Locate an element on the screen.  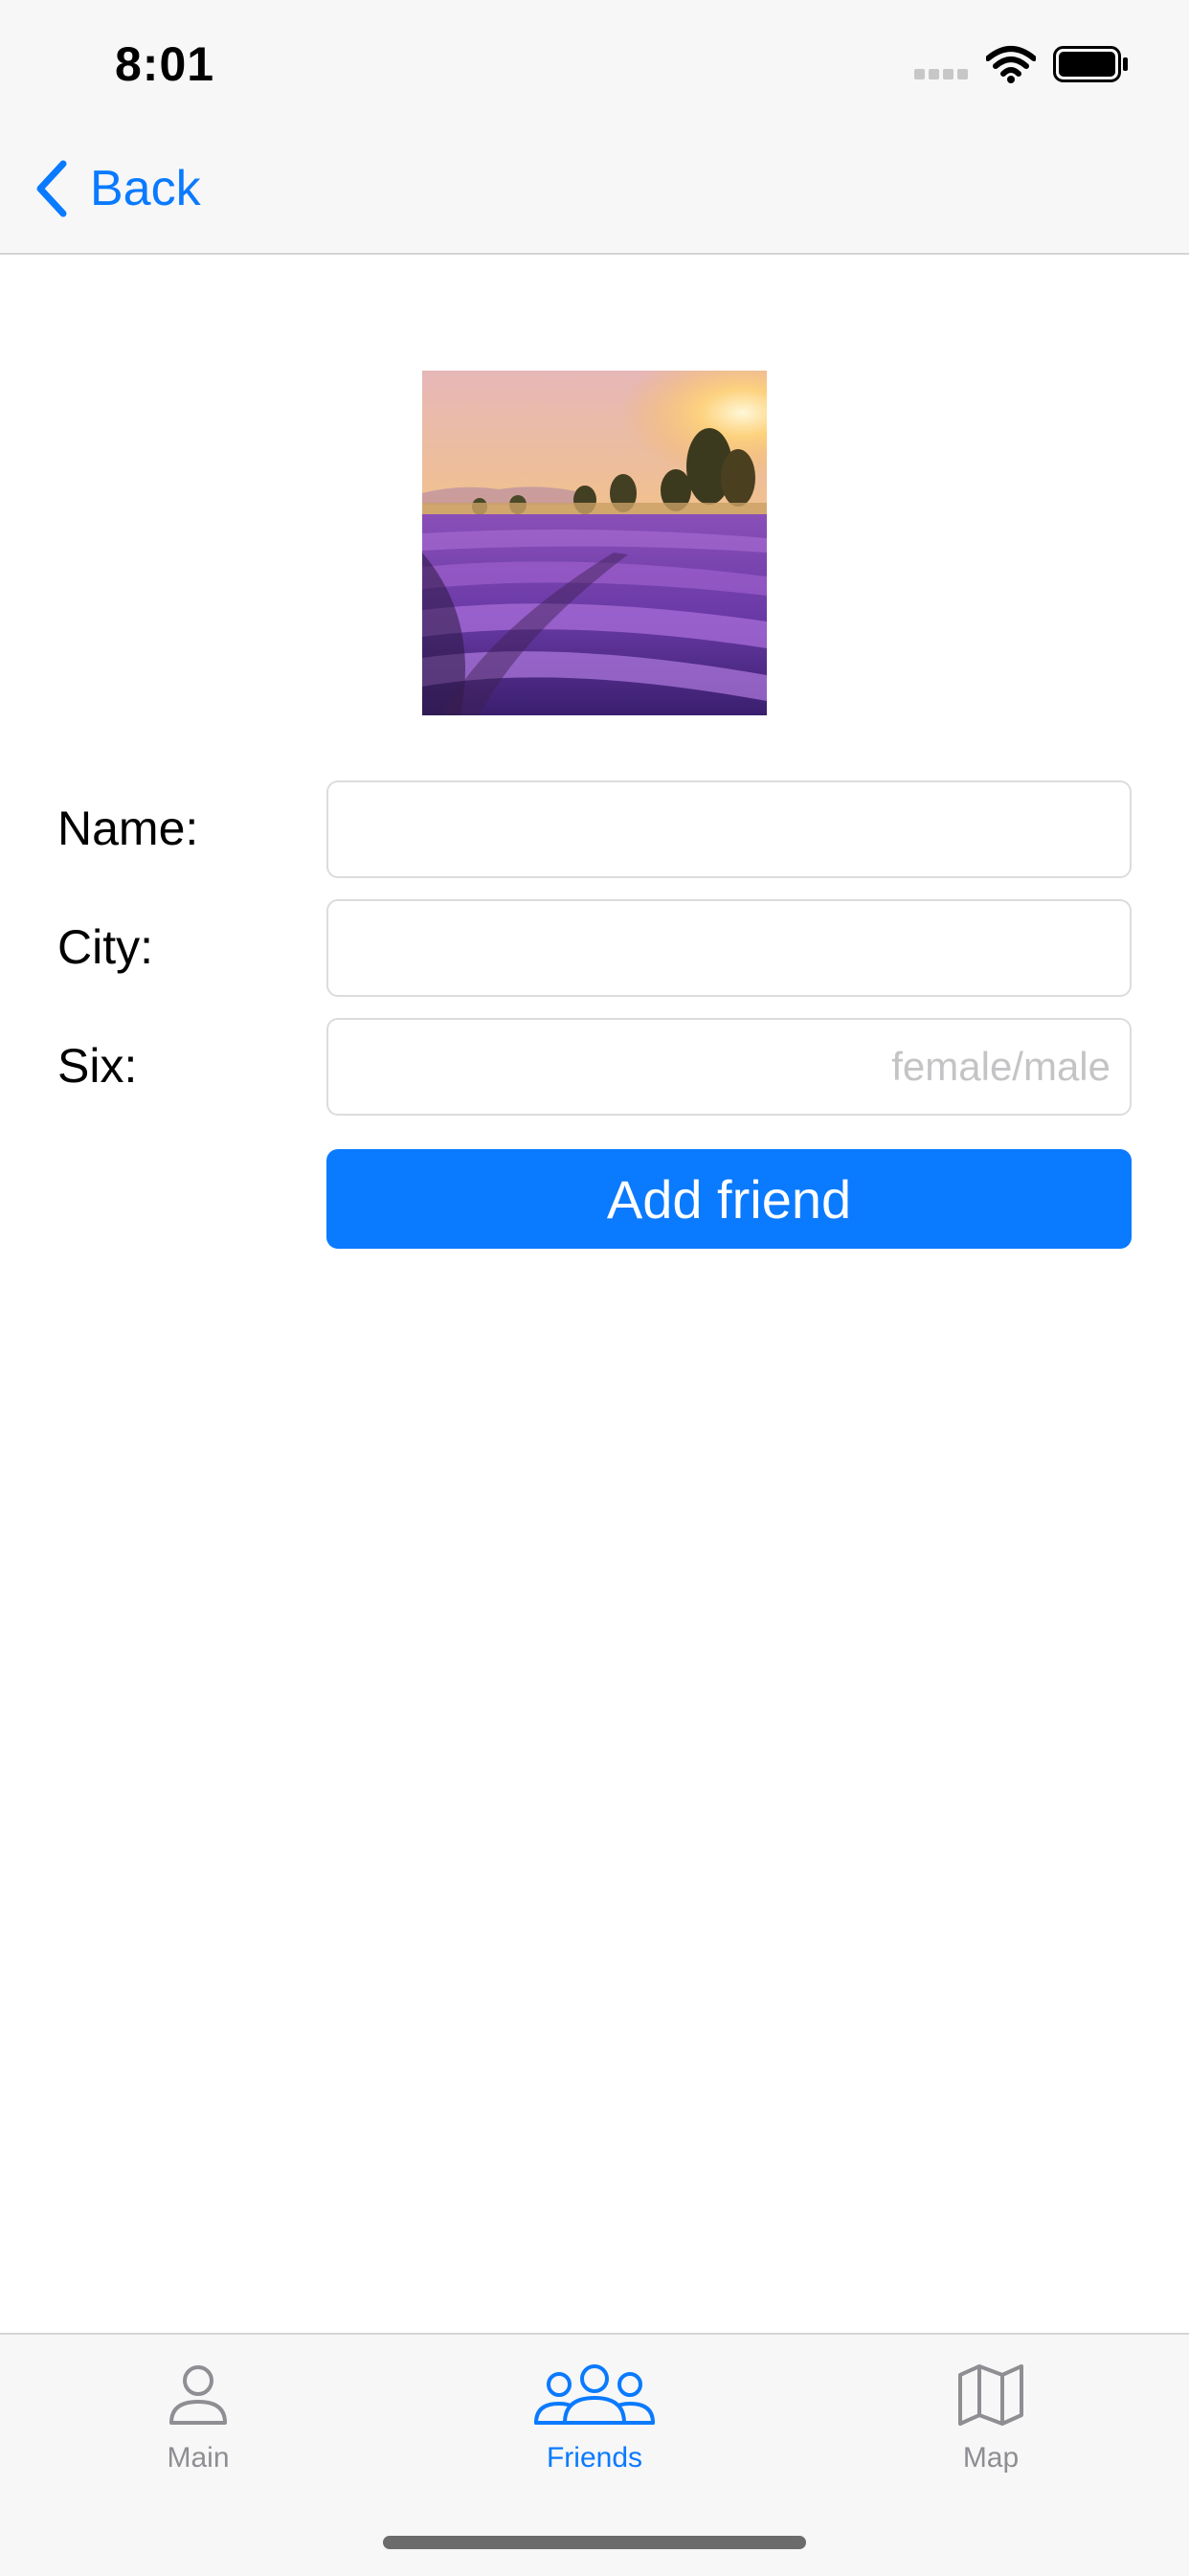
back-button: Back is located at coordinates (117, 188).